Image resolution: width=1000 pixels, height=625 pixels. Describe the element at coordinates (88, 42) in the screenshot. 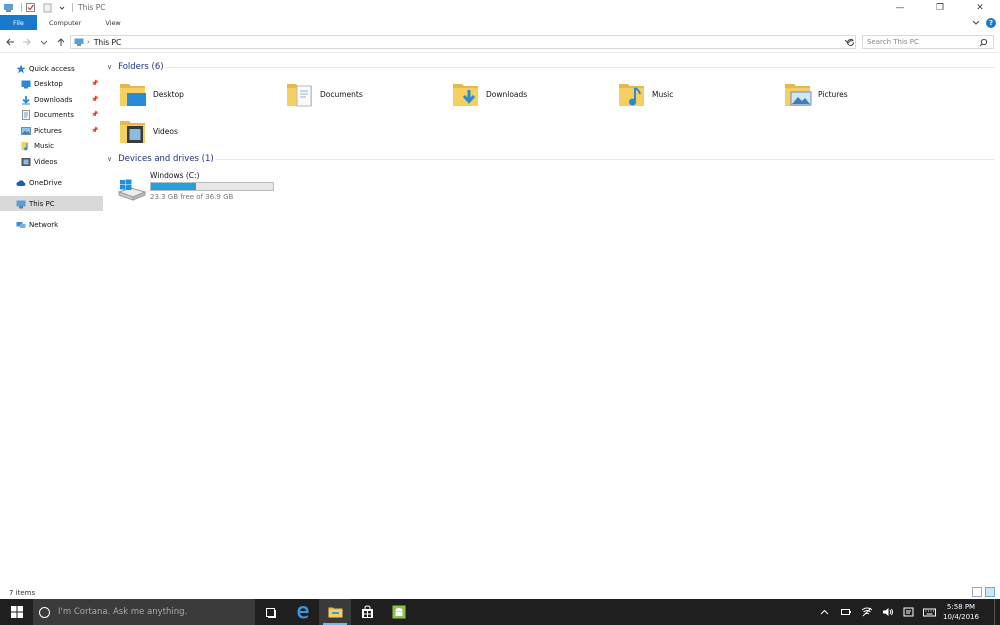

I see `breadcrumb-chevron-icon: ›` at that location.